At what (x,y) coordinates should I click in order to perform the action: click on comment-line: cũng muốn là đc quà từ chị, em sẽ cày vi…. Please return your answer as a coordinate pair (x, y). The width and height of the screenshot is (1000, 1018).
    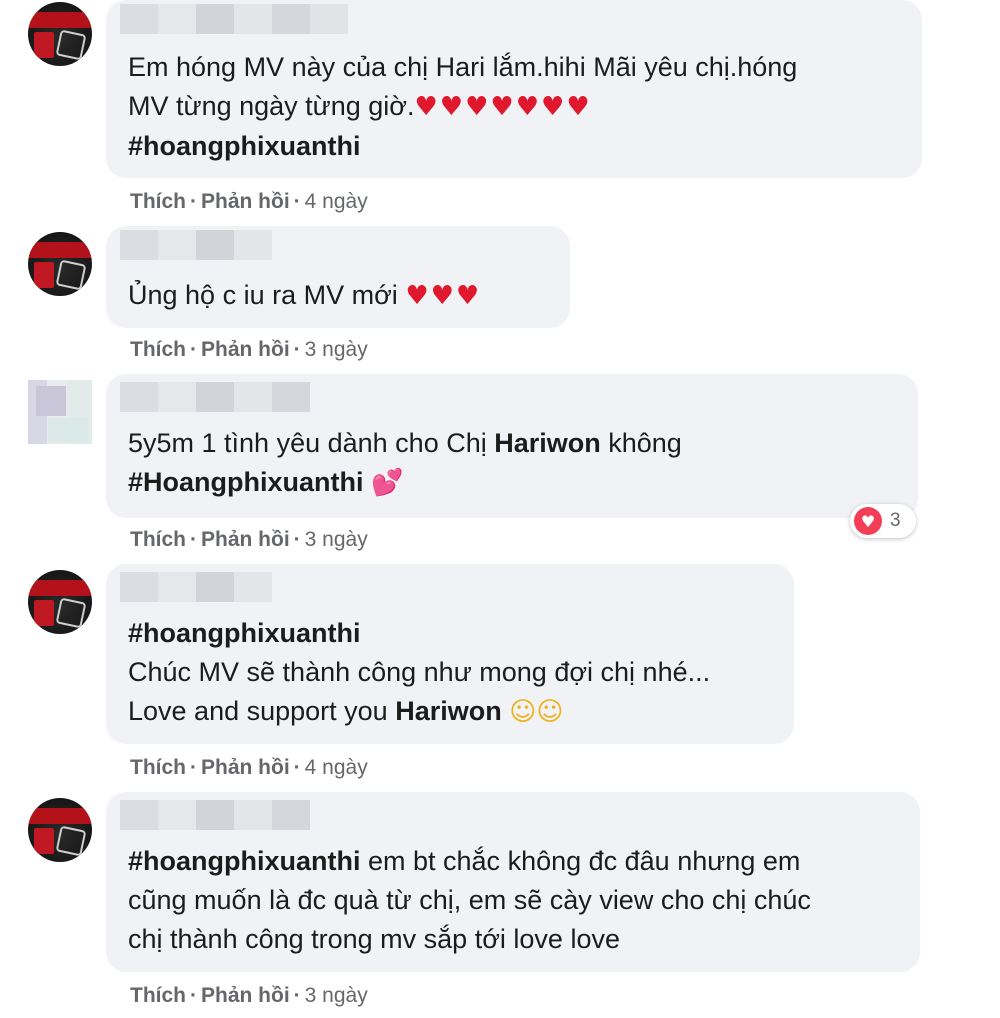
    Looking at the image, I should click on (469, 900).